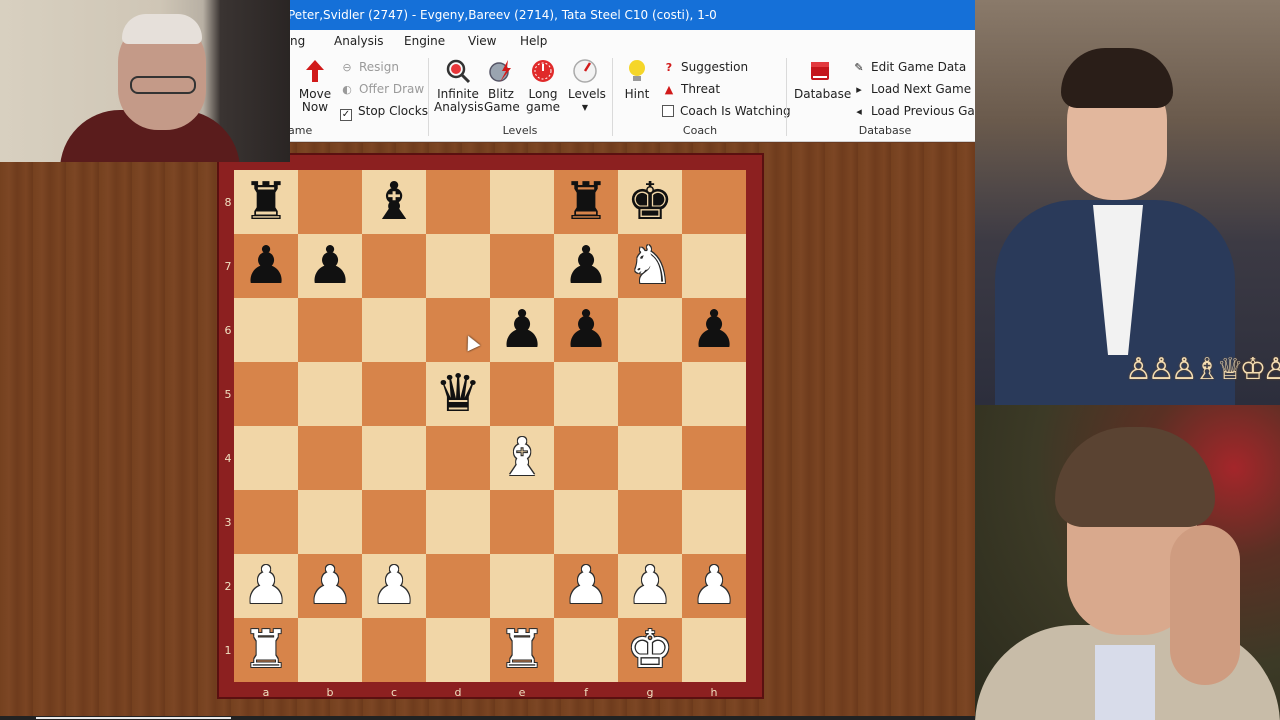 This screenshot has height=720, width=1280. What do you see at coordinates (394, 522) in the screenshot?
I see `square-c3` at bounding box center [394, 522].